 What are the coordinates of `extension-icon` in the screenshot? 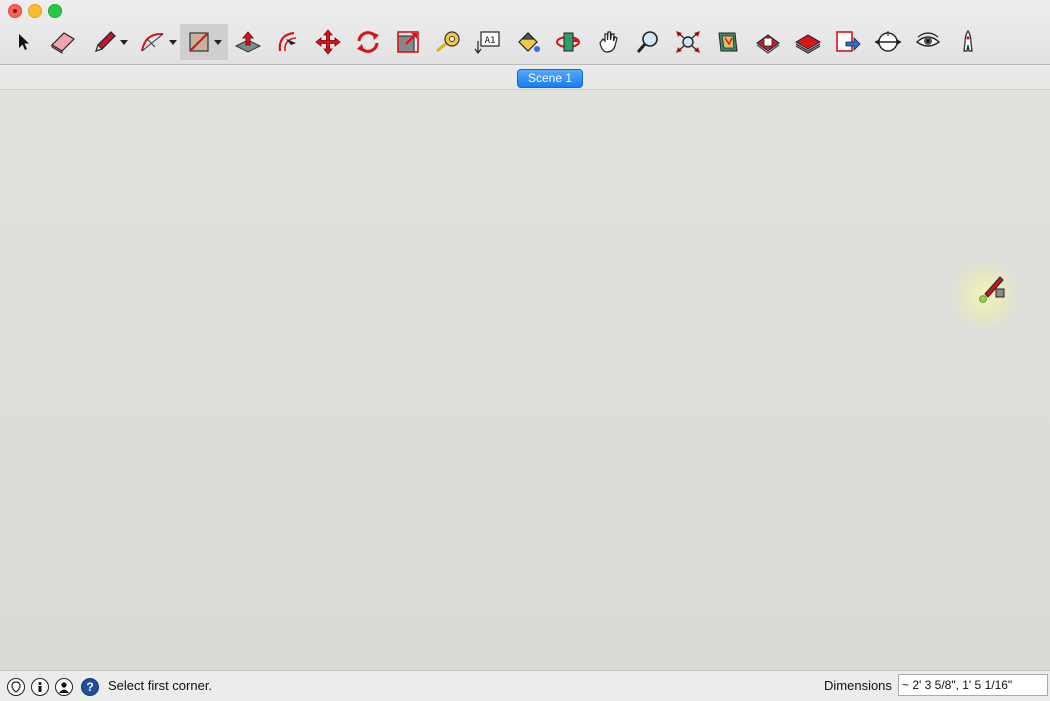 It's located at (768, 44).